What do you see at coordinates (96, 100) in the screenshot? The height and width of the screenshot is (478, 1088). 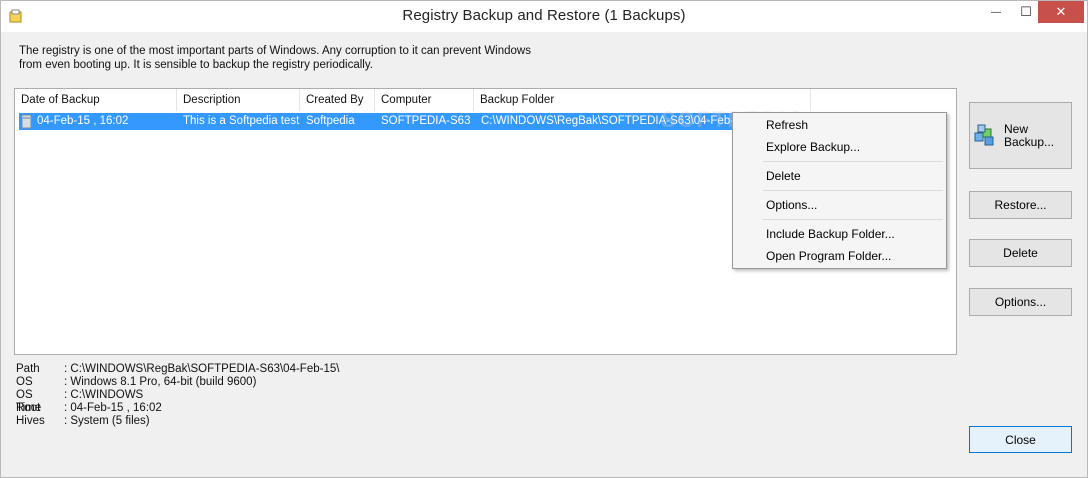 I see `column-header-date: Date of Backup` at bounding box center [96, 100].